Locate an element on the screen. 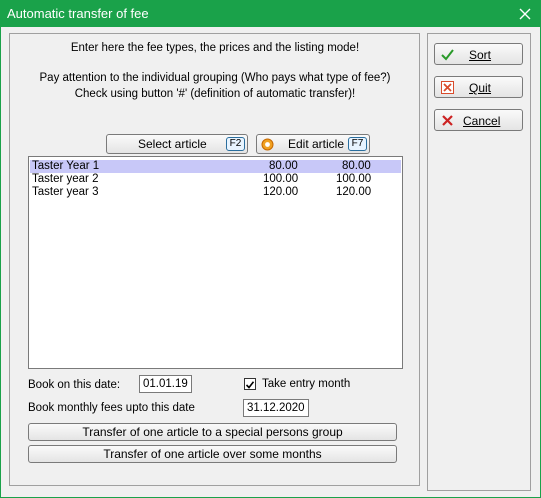 Image resolution: width=541 pixels, height=498 pixels. close-icon is located at coordinates (525, 14).